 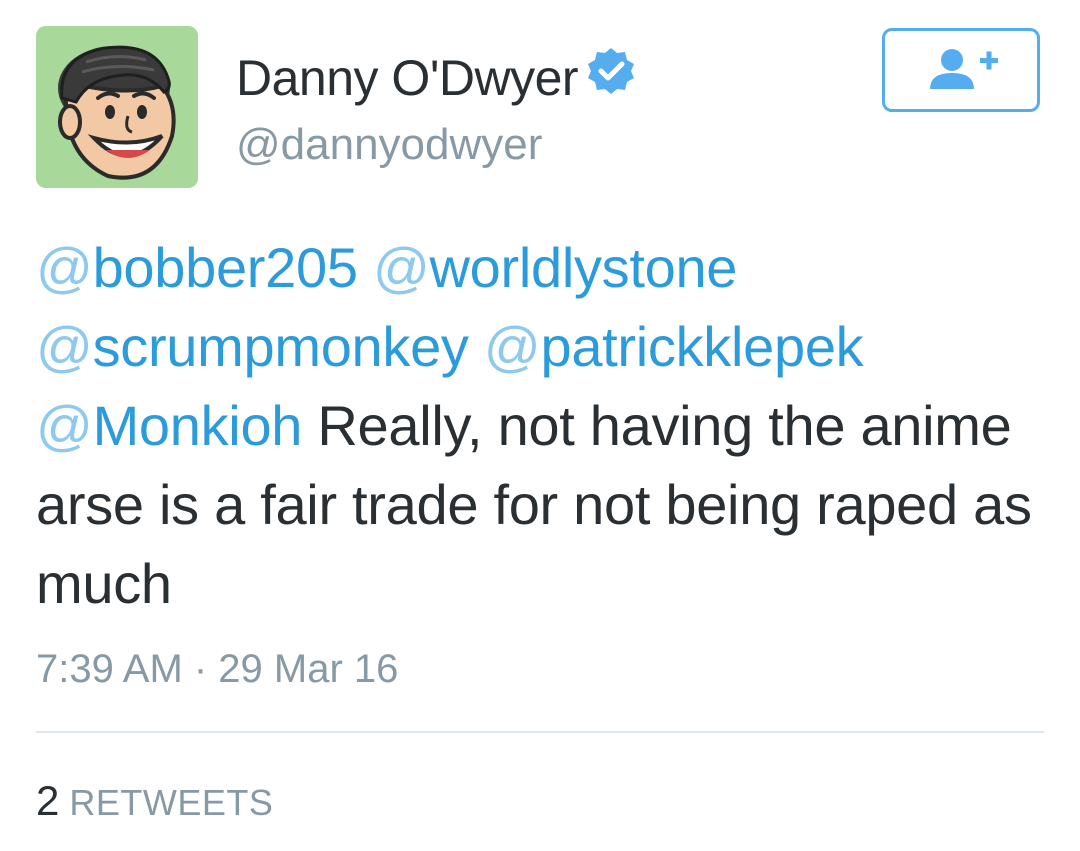 What do you see at coordinates (555, 267) in the screenshot?
I see `mention-link: @worldlystone` at bounding box center [555, 267].